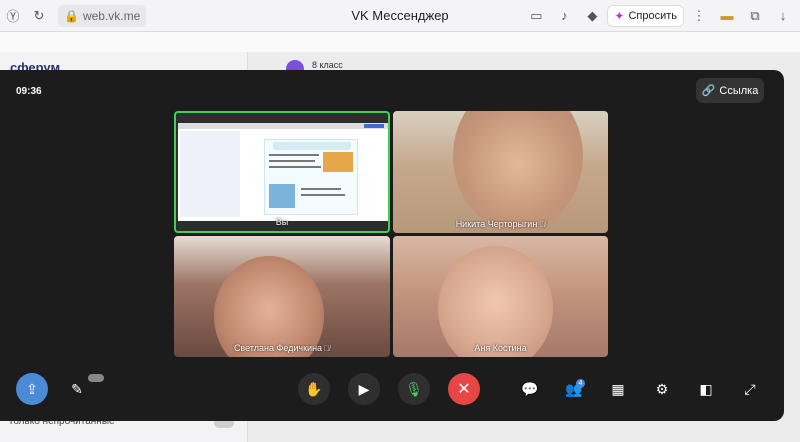 The height and width of the screenshot is (442, 800). What do you see at coordinates (364, 389) in the screenshot?
I see `camera-button: ▶` at bounding box center [364, 389].